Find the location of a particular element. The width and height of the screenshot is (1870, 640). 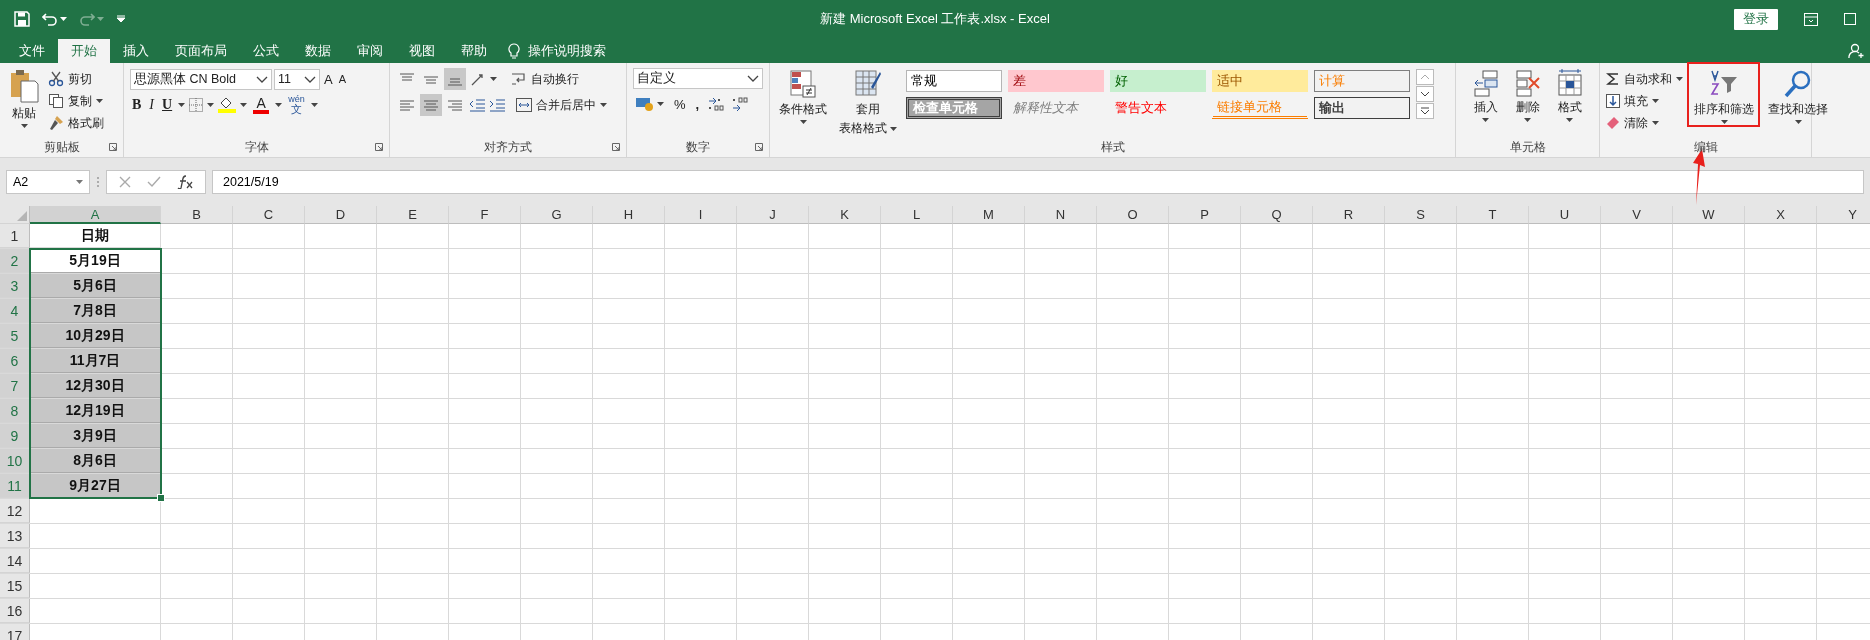

ribbon-tab: 视图 is located at coordinates (422, 51).